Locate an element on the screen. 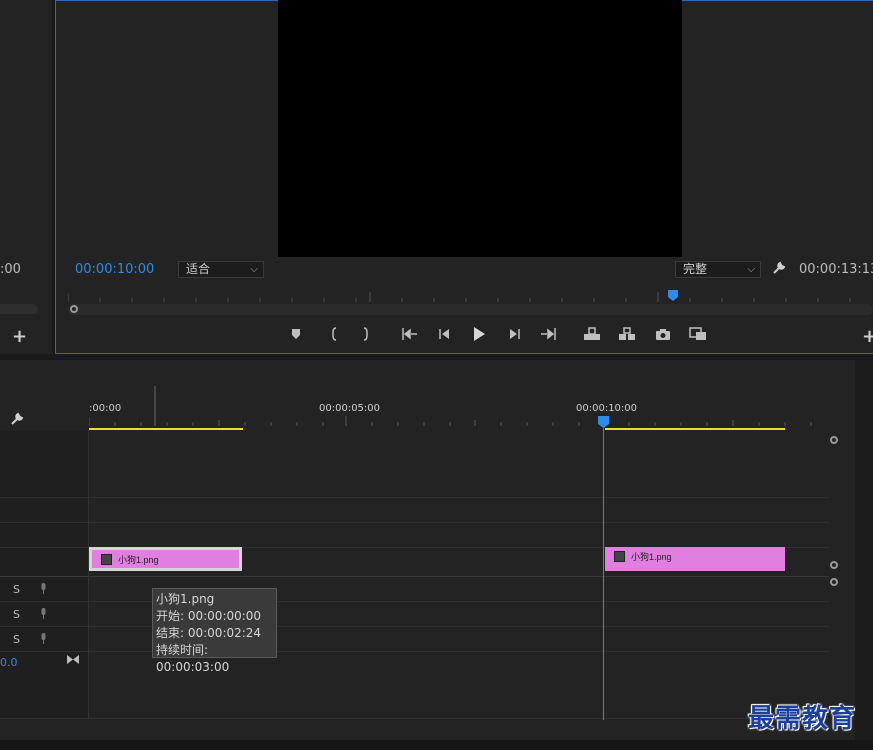  settings-wrench-icon is located at coordinates (779, 270).